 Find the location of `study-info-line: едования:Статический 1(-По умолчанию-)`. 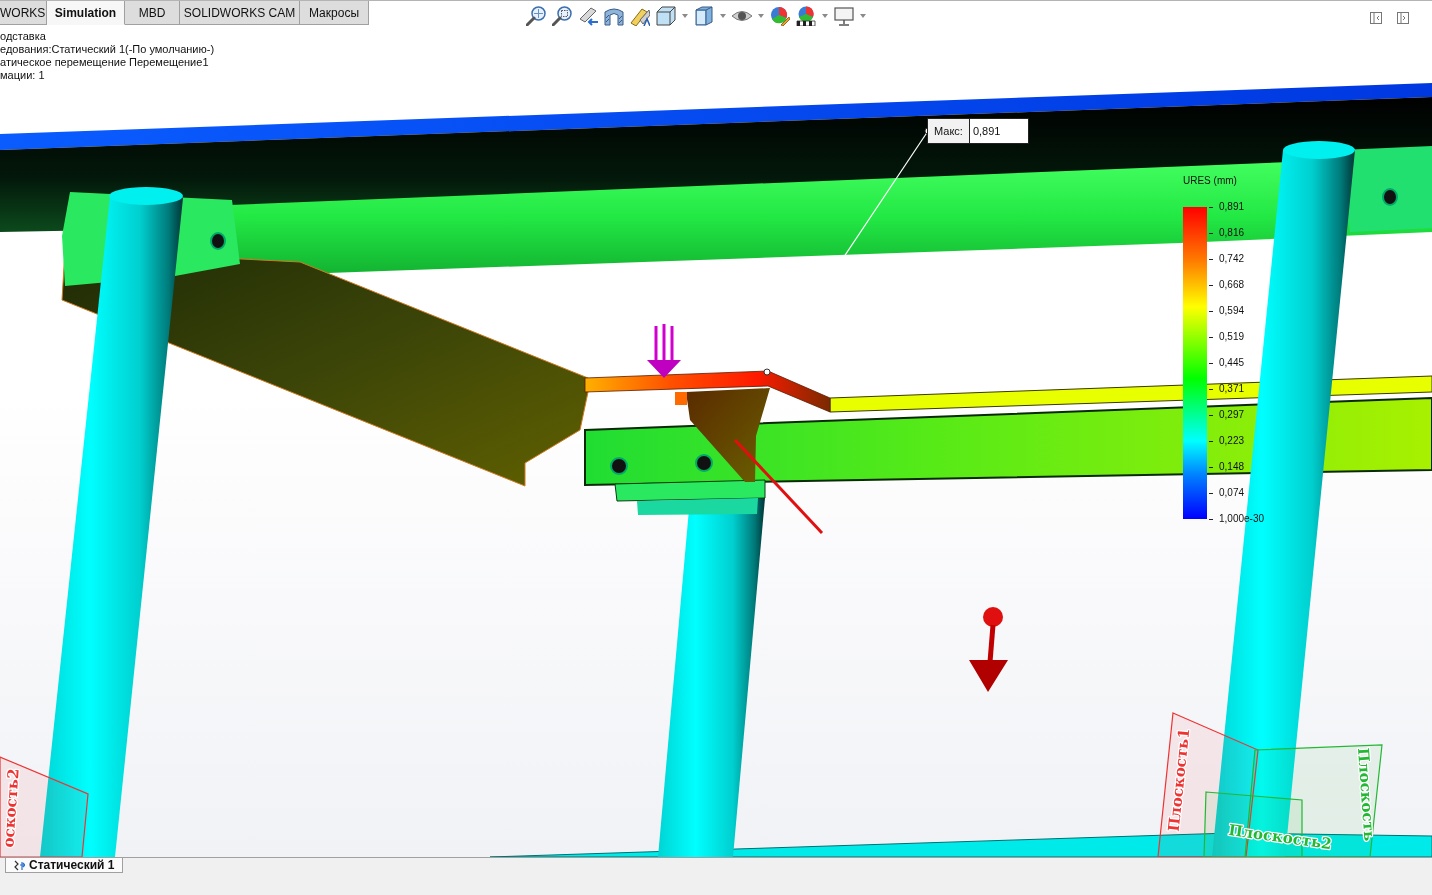

study-info-line: едования:Статический 1(-По умолчанию-) is located at coordinates (108, 49).